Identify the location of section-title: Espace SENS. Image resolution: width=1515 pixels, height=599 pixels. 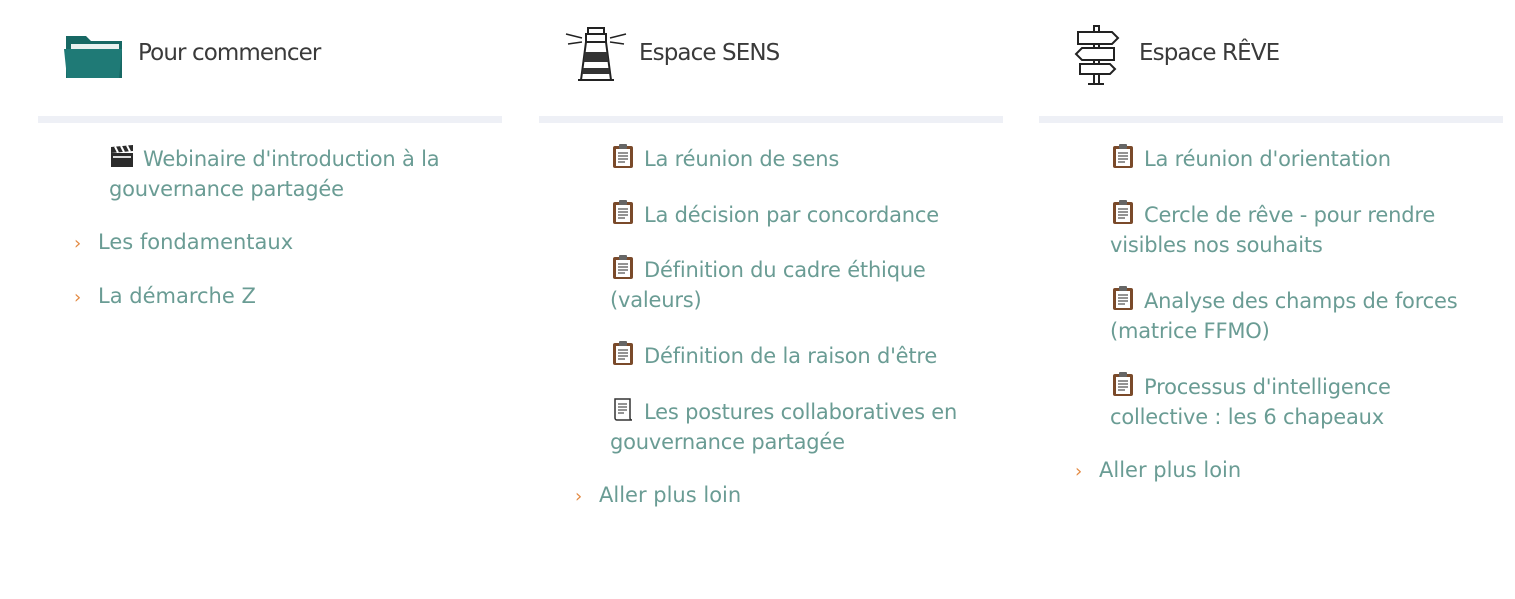
(709, 53).